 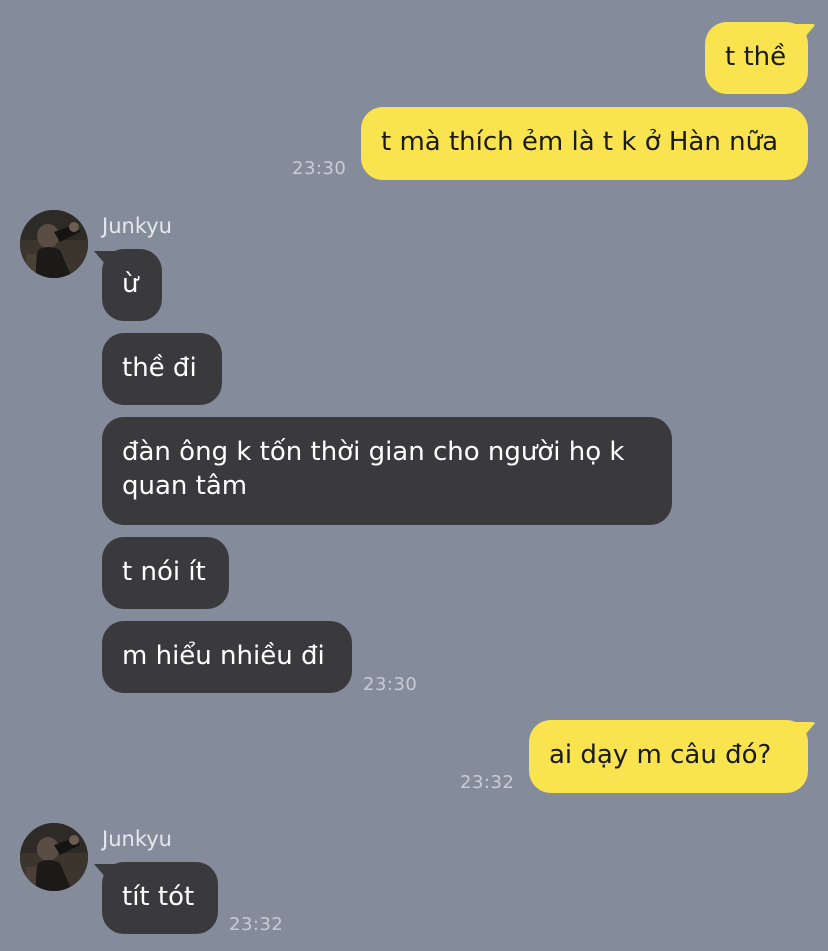 What do you see at coordinates (660, 755) in the screenshot?
I see `message-text: ai dạy m câu đó?` at bounding box center [660, 755].